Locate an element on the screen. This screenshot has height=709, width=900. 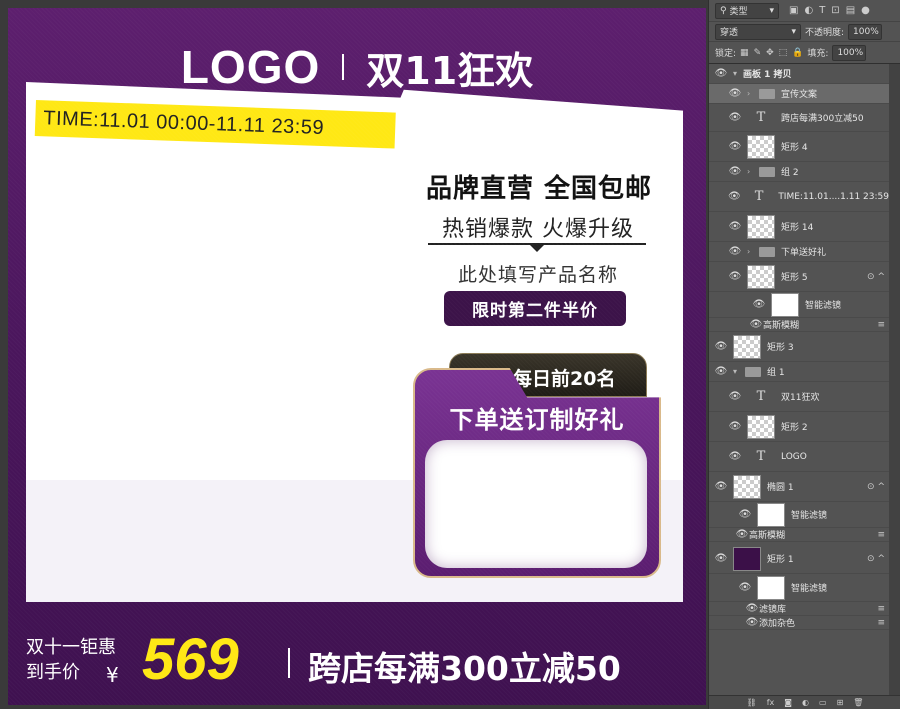
layer-row: 👁 滤镜库 ≡ is located at coordinates (799, 609).